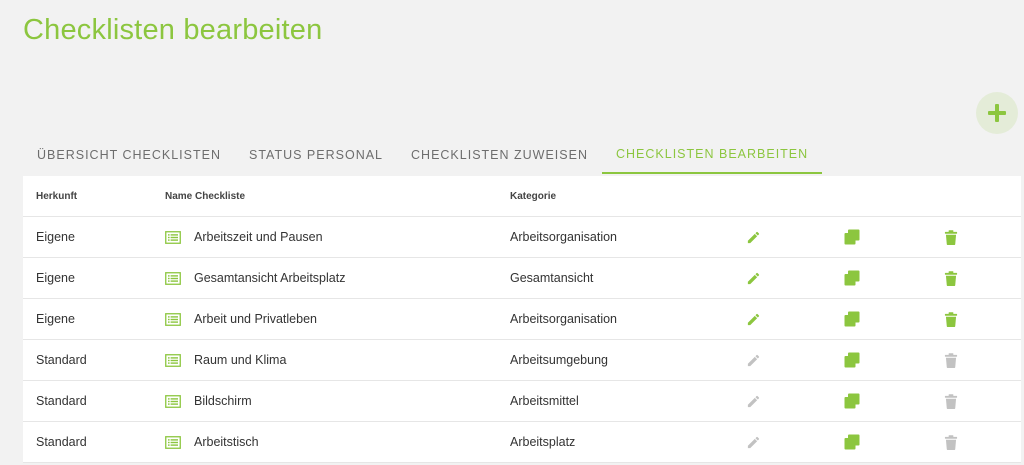  What do you see at coordinates (205, 196) in the screenshot?
I see `column-header-name: Name Checkliste` at bounding box center [205, 196].